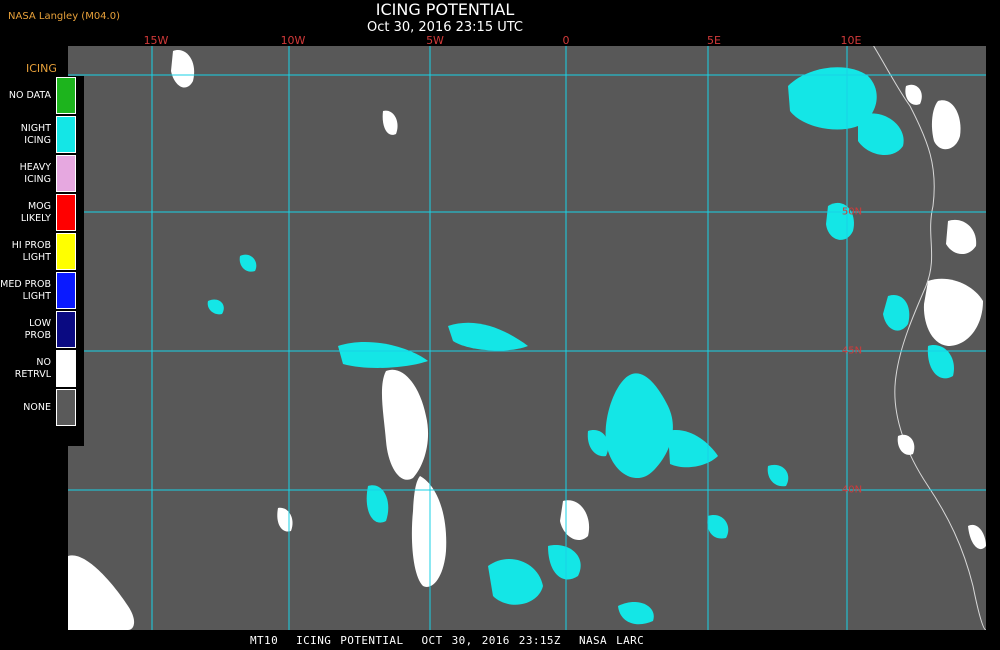 The width and height of the screenshot is (1000, 650). What do you see at coordinates (852, 490) in the screenshot?
I see `lat-label-40n: 40N` at bounding box center [852, 490].